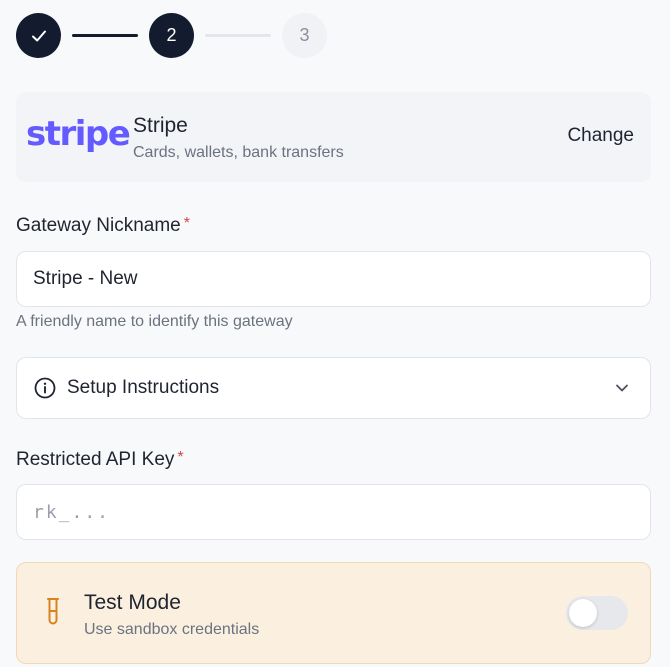 This screenshot has height=667, width=670. What do you see at coordinates (333, 512) in the screenshot?
I see `api-key-input` at bounding box center [333, 512].